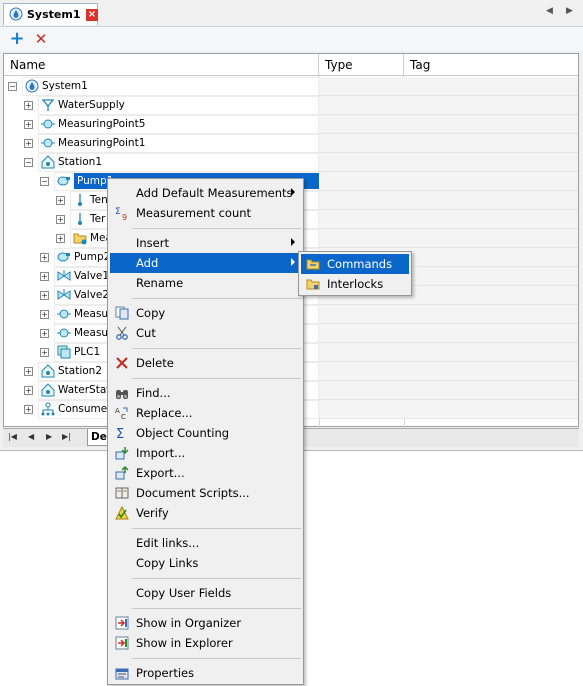 The height and width of the screenshot is (686, 583). I want to click on menu-item-object-counting: Σ Object Counting, so click(205, 433).